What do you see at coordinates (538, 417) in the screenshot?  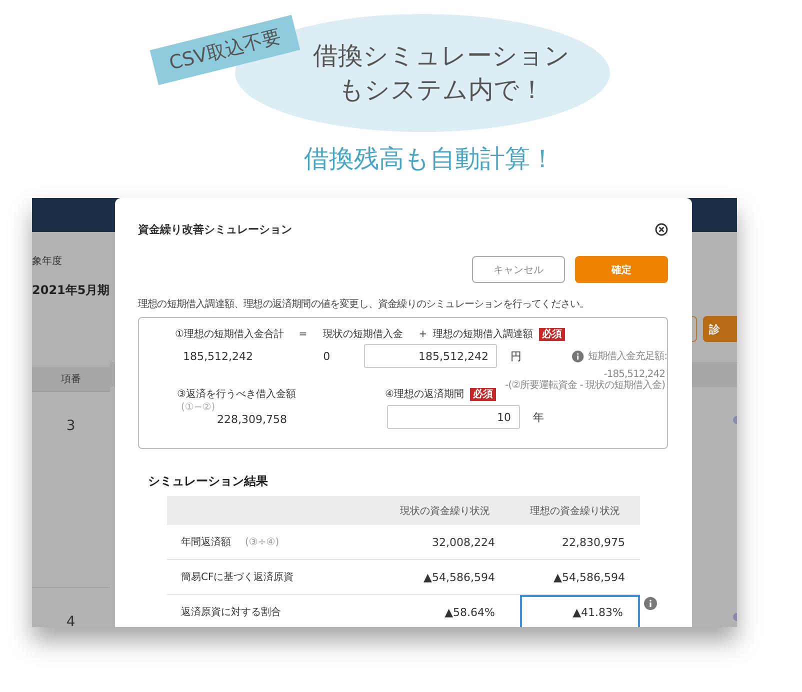 I see `unit-label: 年` at bounding box center [538, 417].